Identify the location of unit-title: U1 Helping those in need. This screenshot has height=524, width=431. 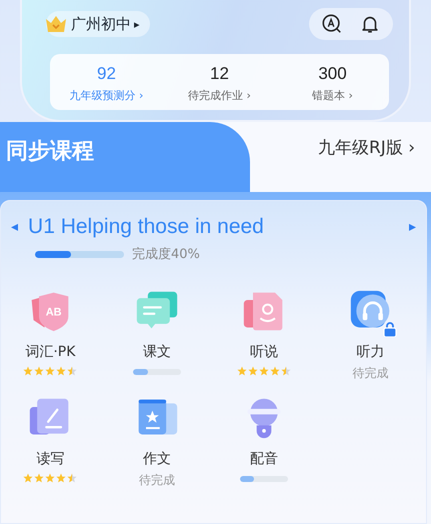
(146, 227).